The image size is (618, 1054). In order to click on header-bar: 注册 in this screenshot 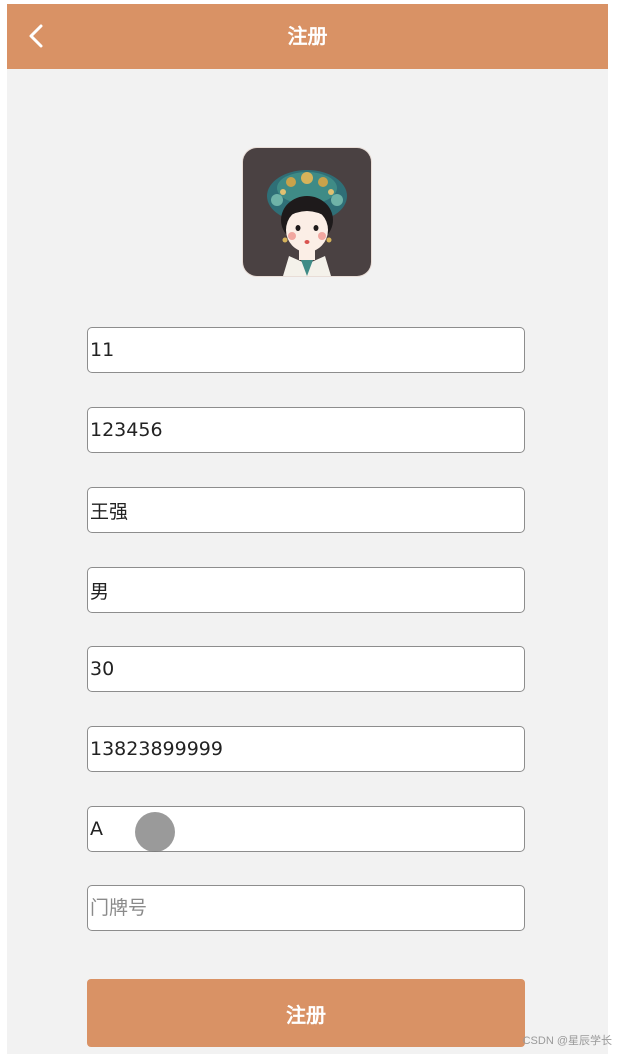, I will do `click(307, 36)`.